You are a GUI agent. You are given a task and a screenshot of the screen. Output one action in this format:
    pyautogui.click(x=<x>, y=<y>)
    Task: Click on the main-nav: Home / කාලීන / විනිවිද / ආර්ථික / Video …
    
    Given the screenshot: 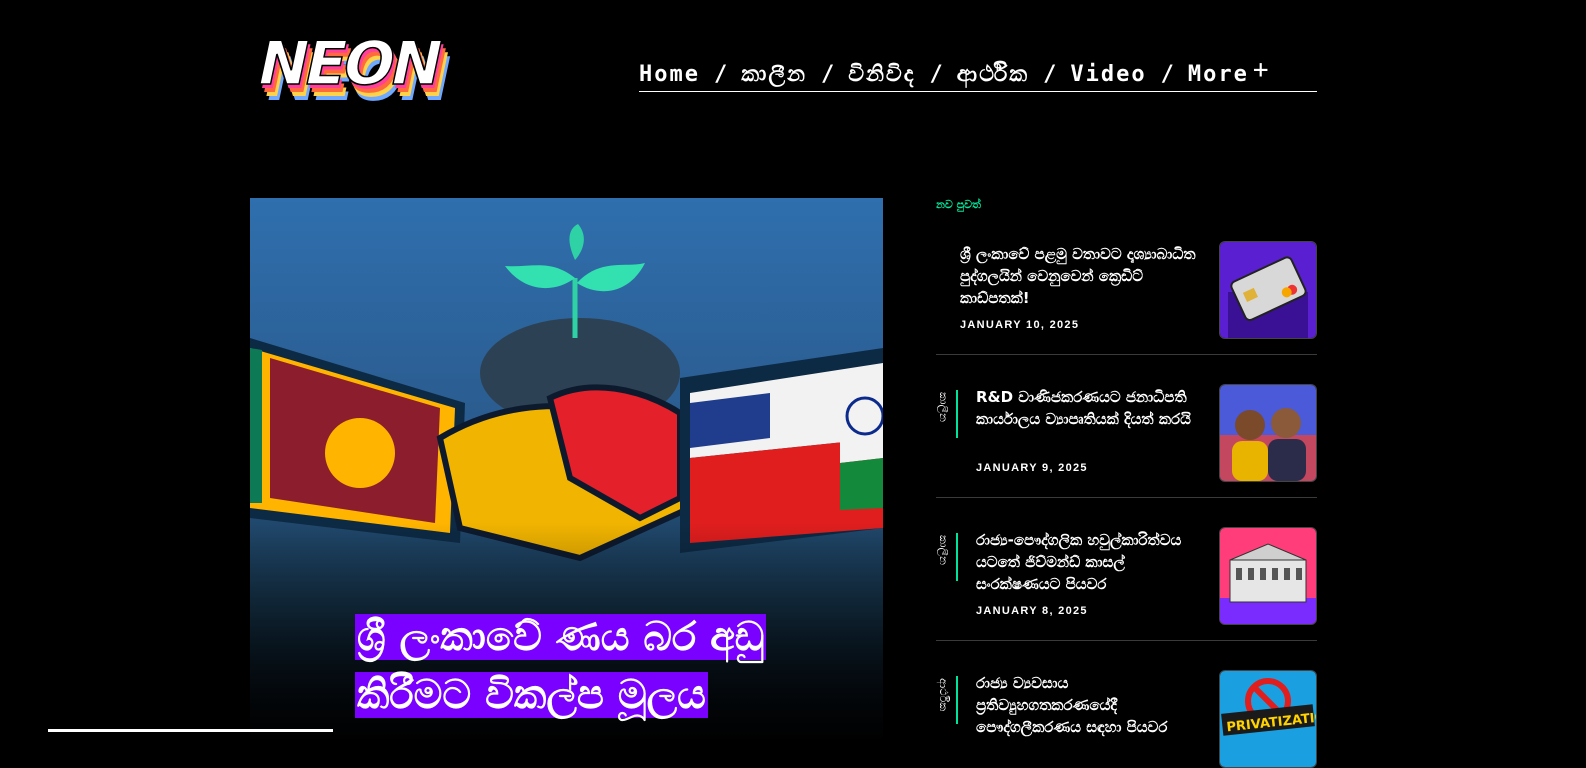 What is the action you would take?
    pyautogui.click(x=978, y=73)
    